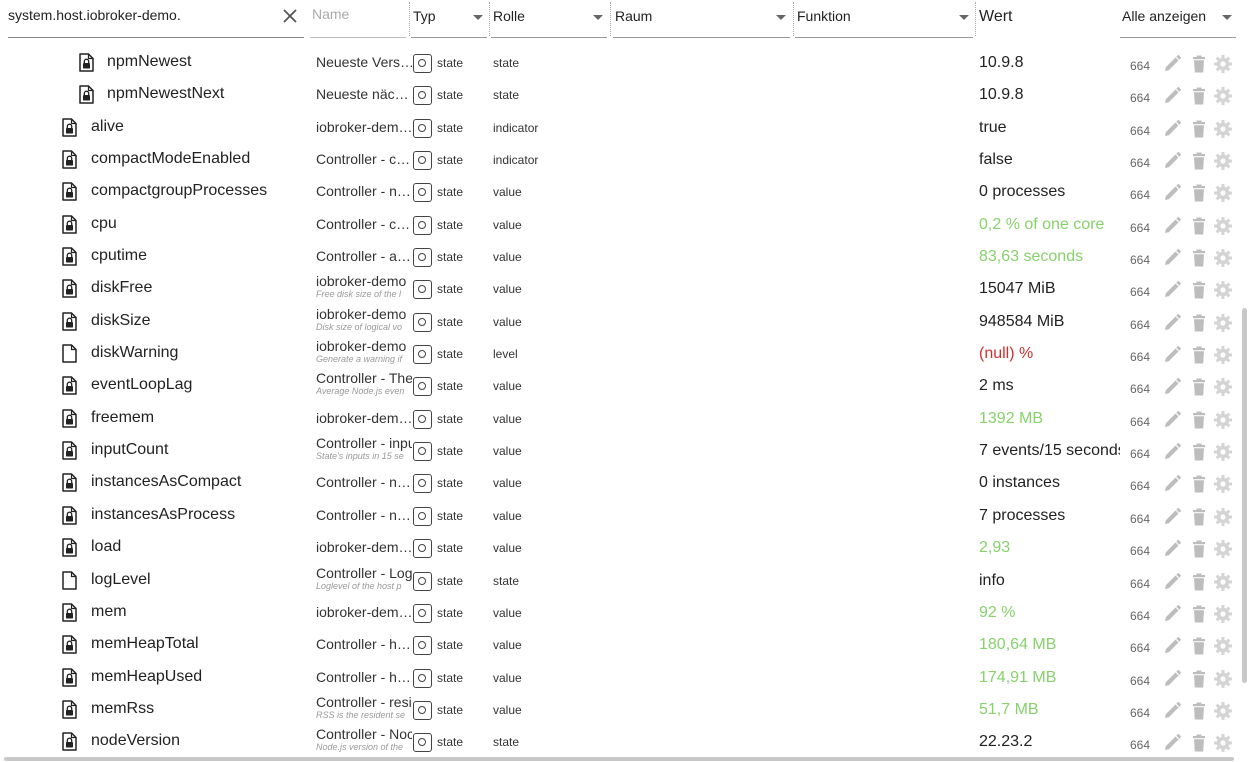 The height and width of the screenshot is (762, 1250). Describe the element at coordinates (1049, 128) in the screenshot. I see `object-value: true` at that location.